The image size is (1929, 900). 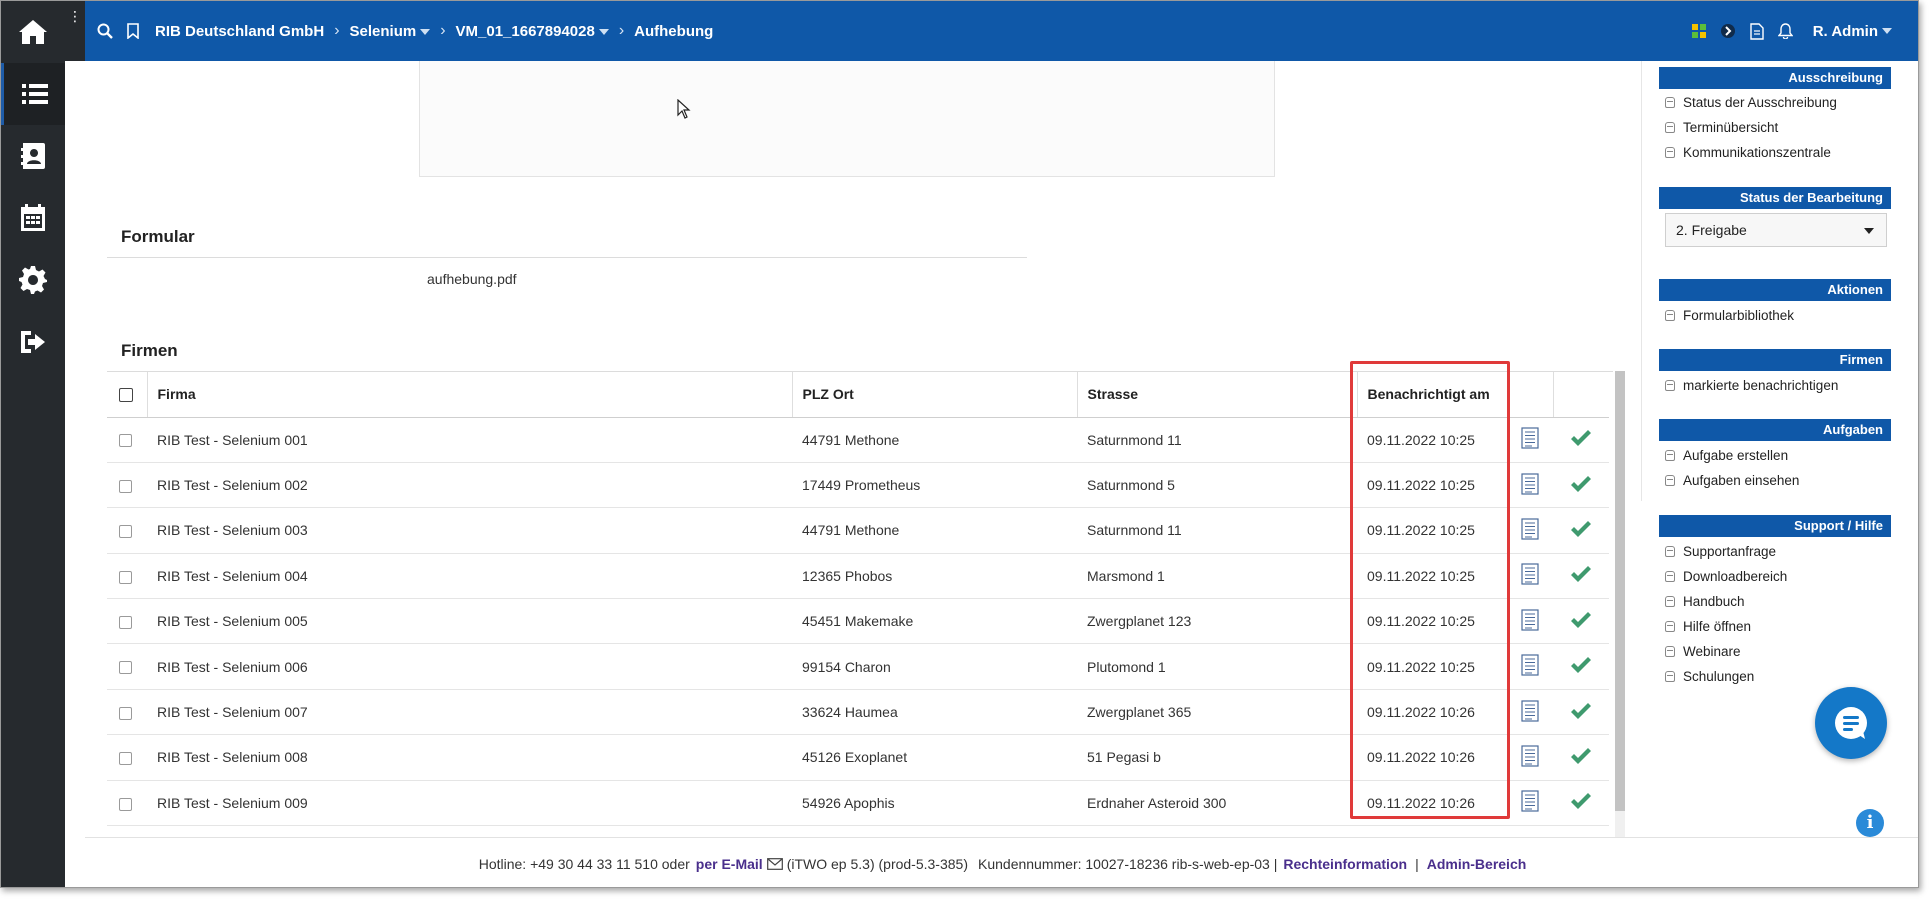 I want to click on panel-link-aufgabe-erstellen: Aufgabe erstellen, so click(x=1726, y=455).